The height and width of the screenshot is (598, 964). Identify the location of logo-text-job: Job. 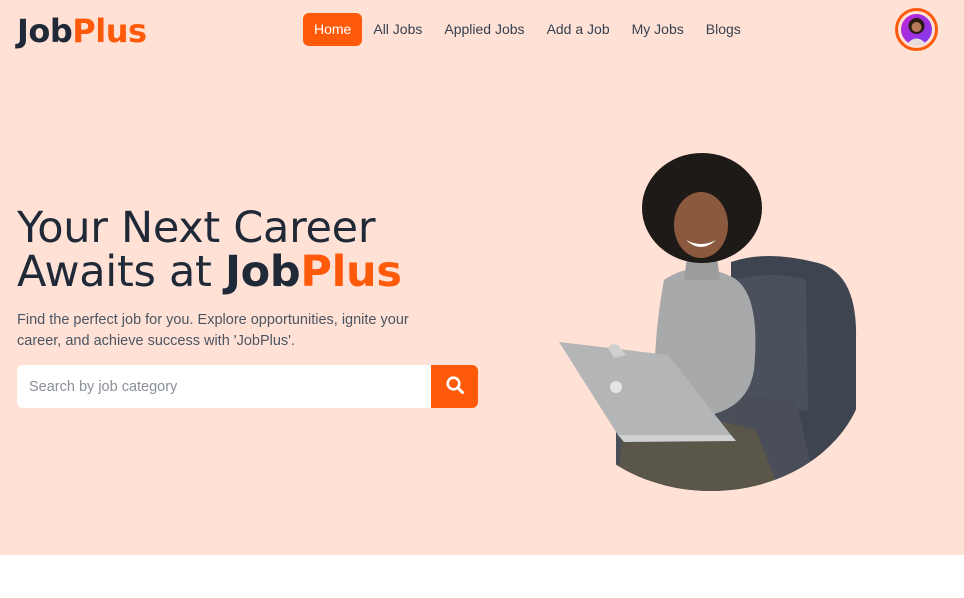
(45, 31).